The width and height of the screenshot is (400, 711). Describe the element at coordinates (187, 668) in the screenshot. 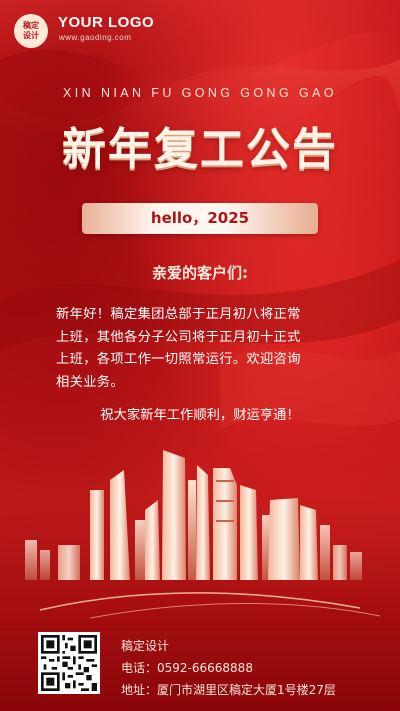

I see `footer-phone: 电话：0592-66668888` at that location.